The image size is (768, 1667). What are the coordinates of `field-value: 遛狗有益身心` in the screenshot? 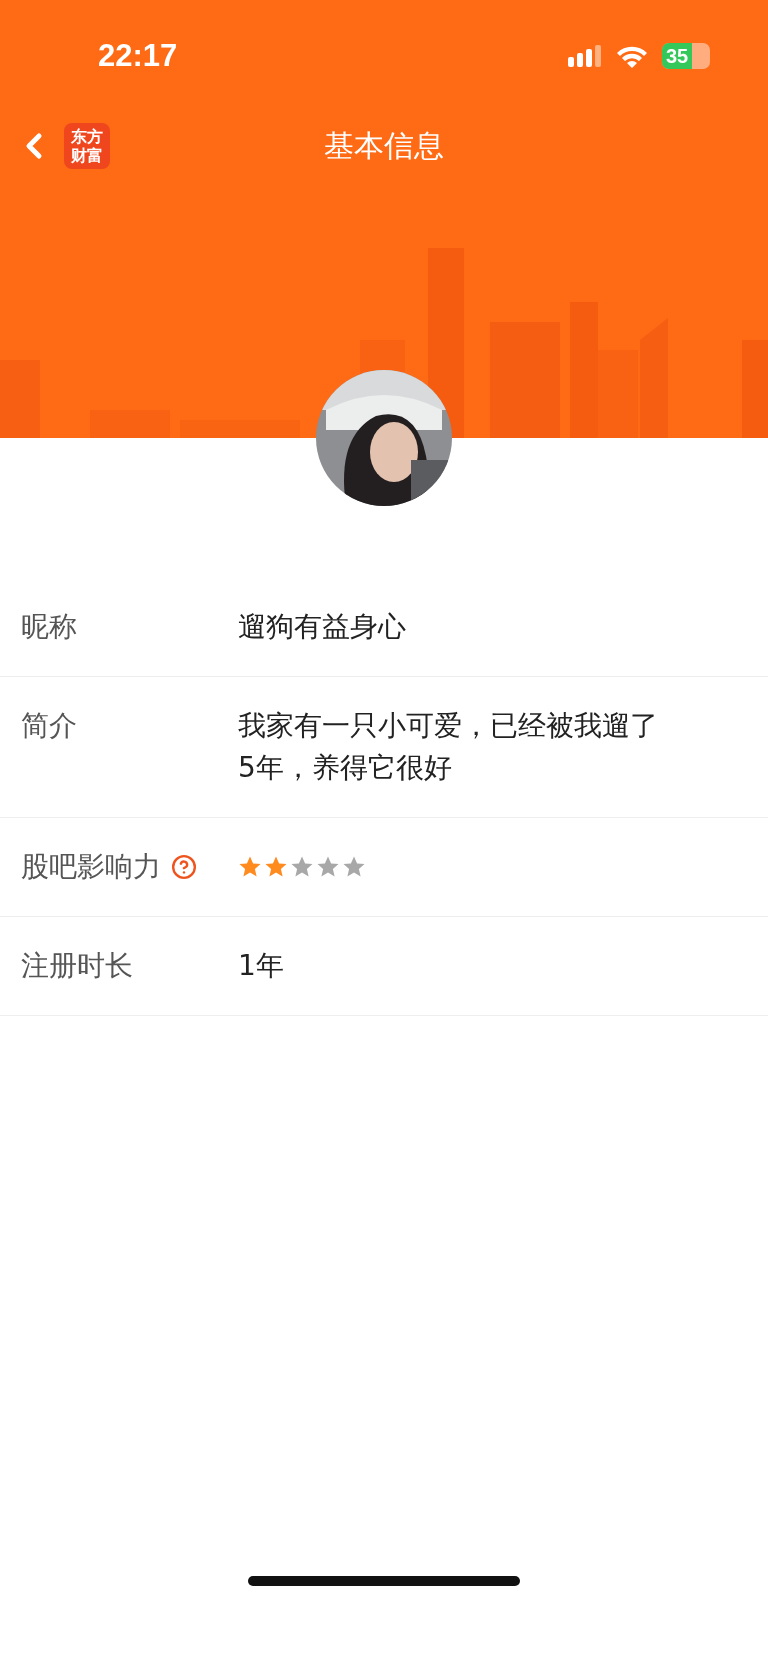 It's located at (322, 627).